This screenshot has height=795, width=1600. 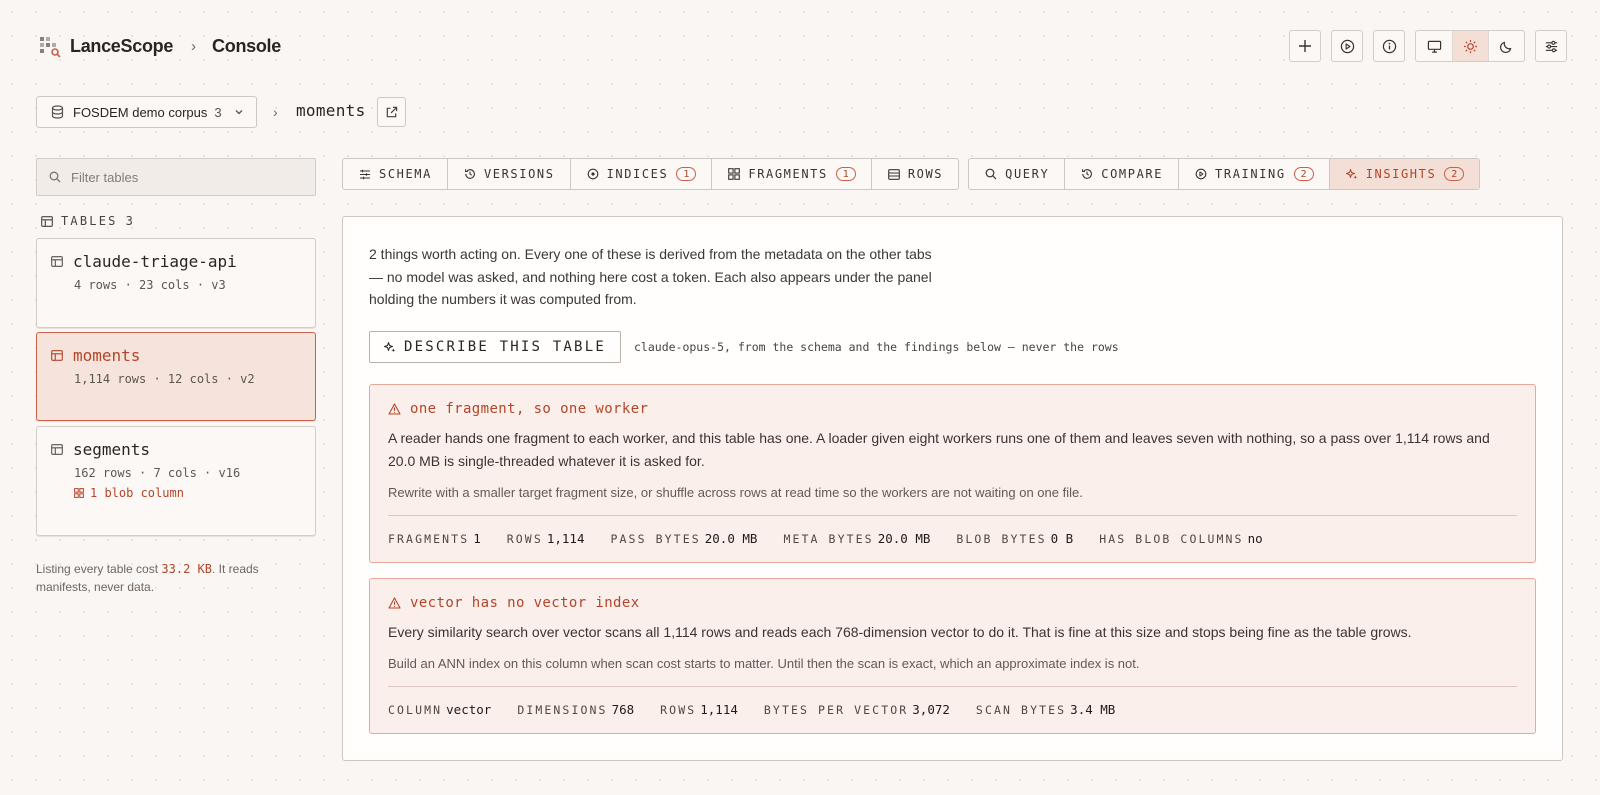 What do you see at coordinates (140, 112) in the screenshot?
I see `project-name: FOSDEM demo corpus` at bounding box center [140, 112].